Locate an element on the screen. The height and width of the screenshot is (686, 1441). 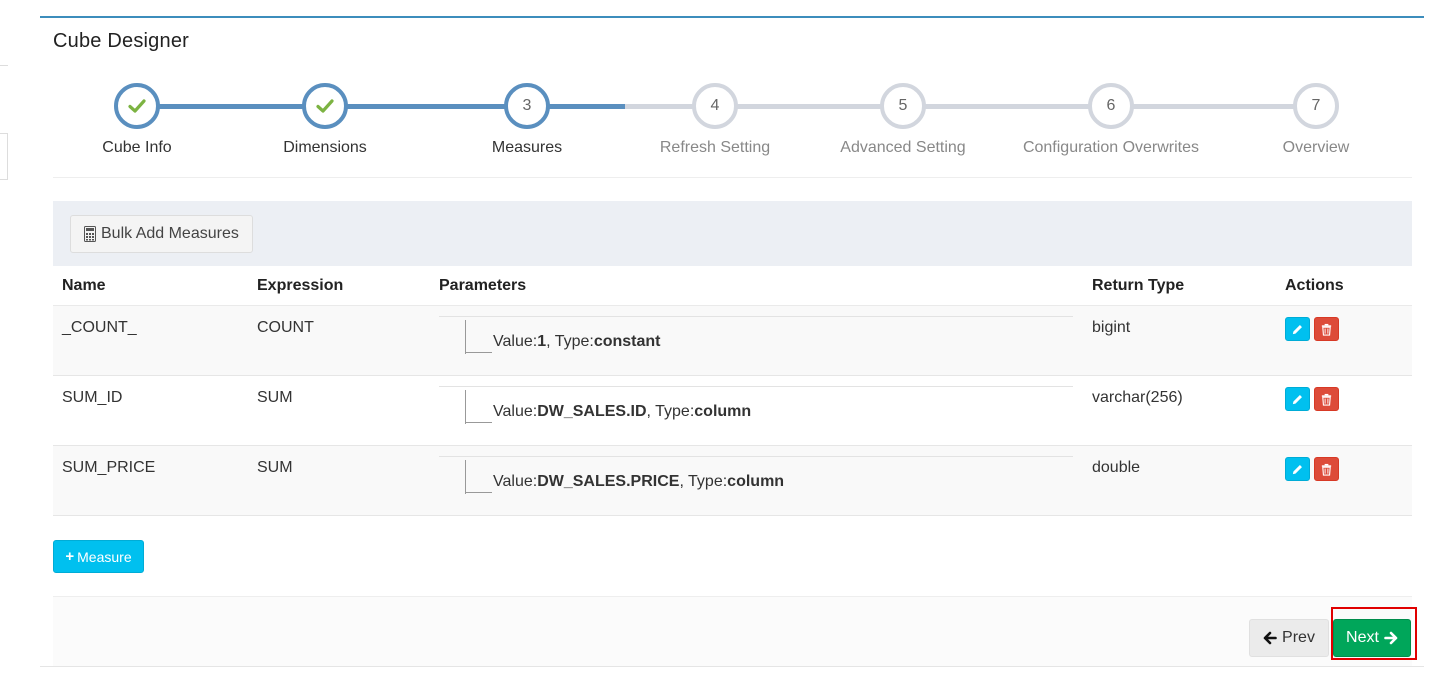
left-panel-edge is located at coordinates (4, 65).